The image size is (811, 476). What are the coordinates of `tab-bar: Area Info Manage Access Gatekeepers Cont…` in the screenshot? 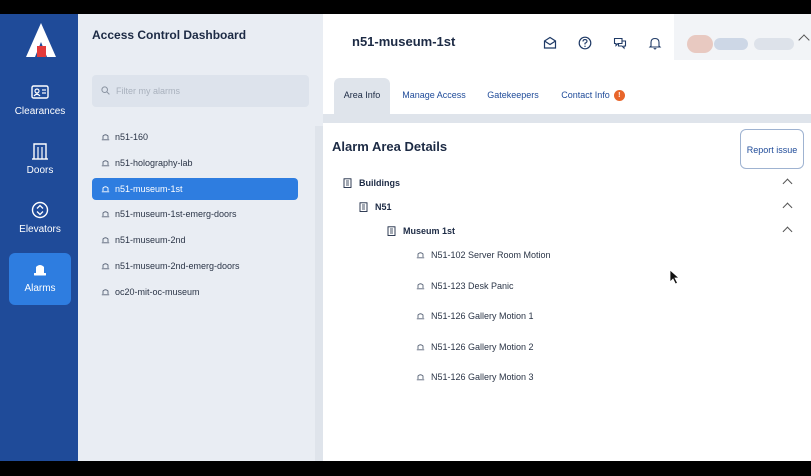 It's located at (567, 96).